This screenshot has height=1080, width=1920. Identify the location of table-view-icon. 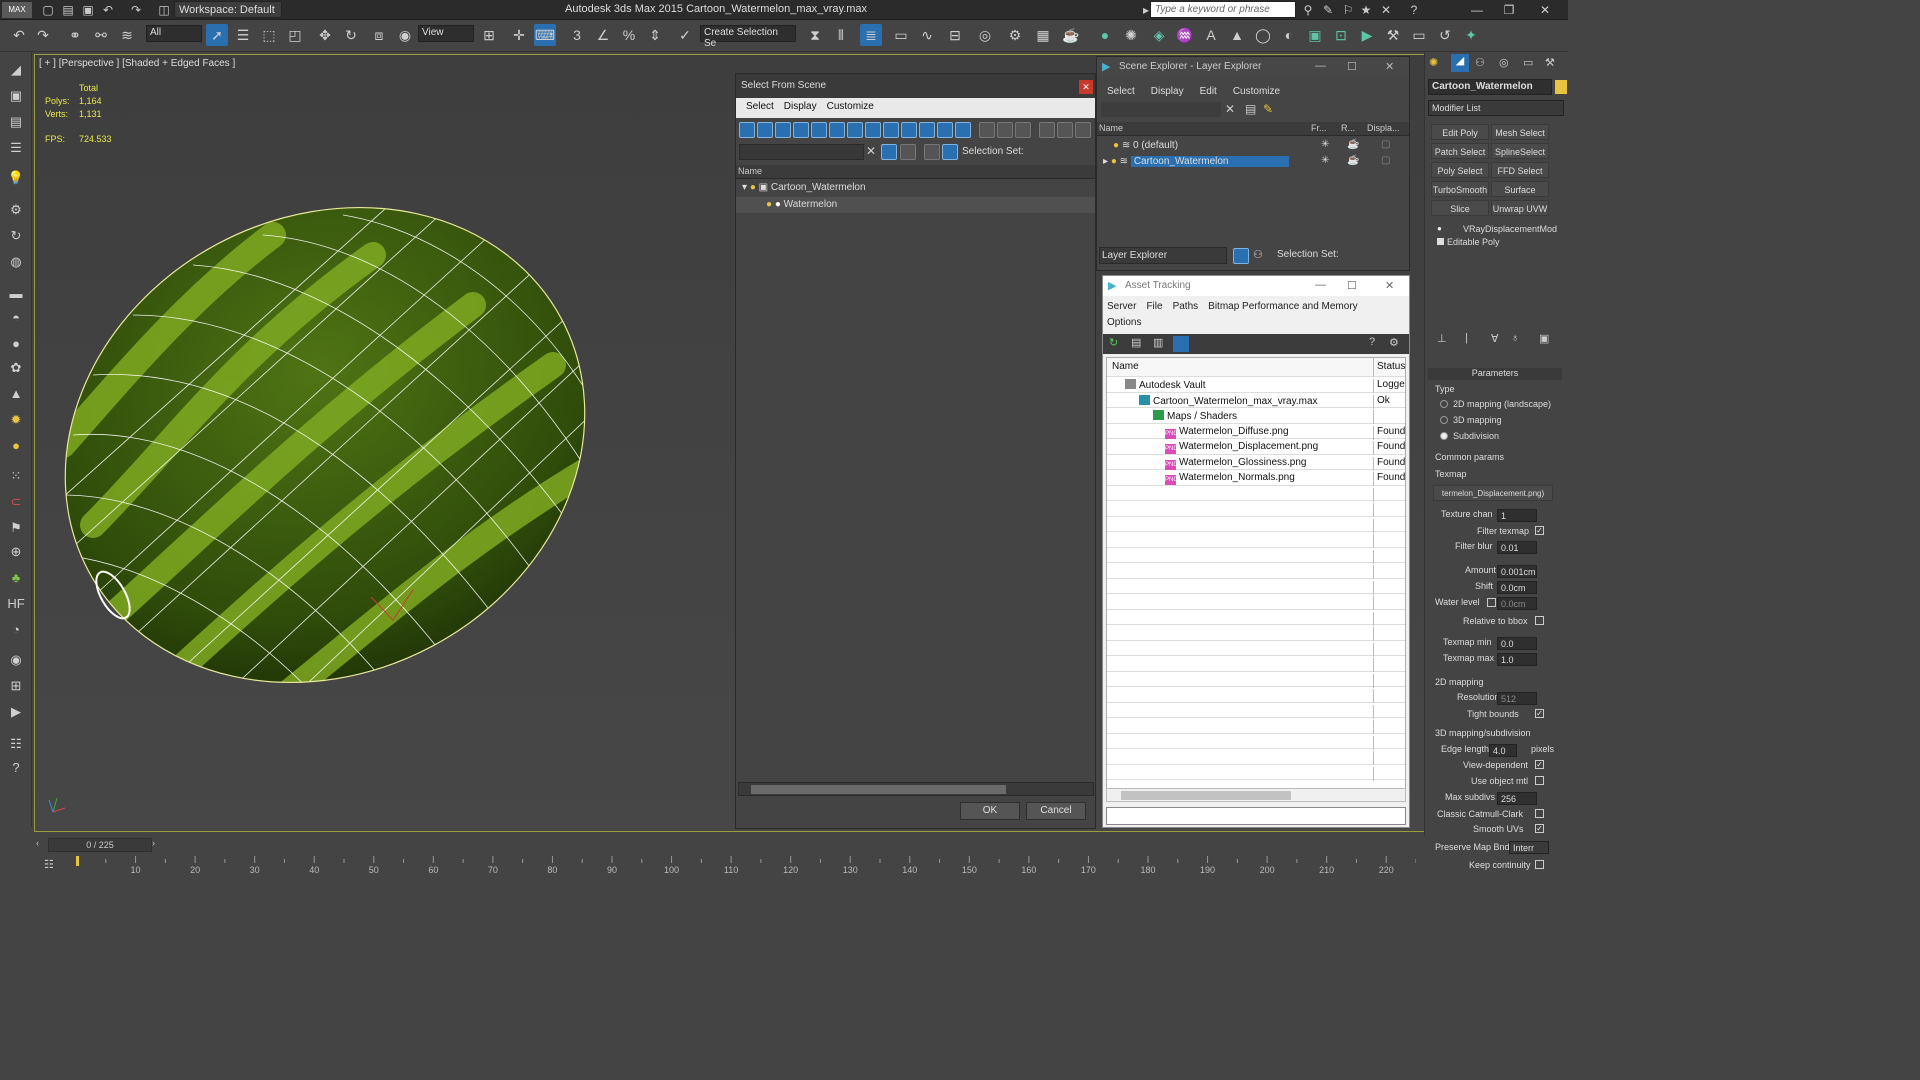
(1181, 344).